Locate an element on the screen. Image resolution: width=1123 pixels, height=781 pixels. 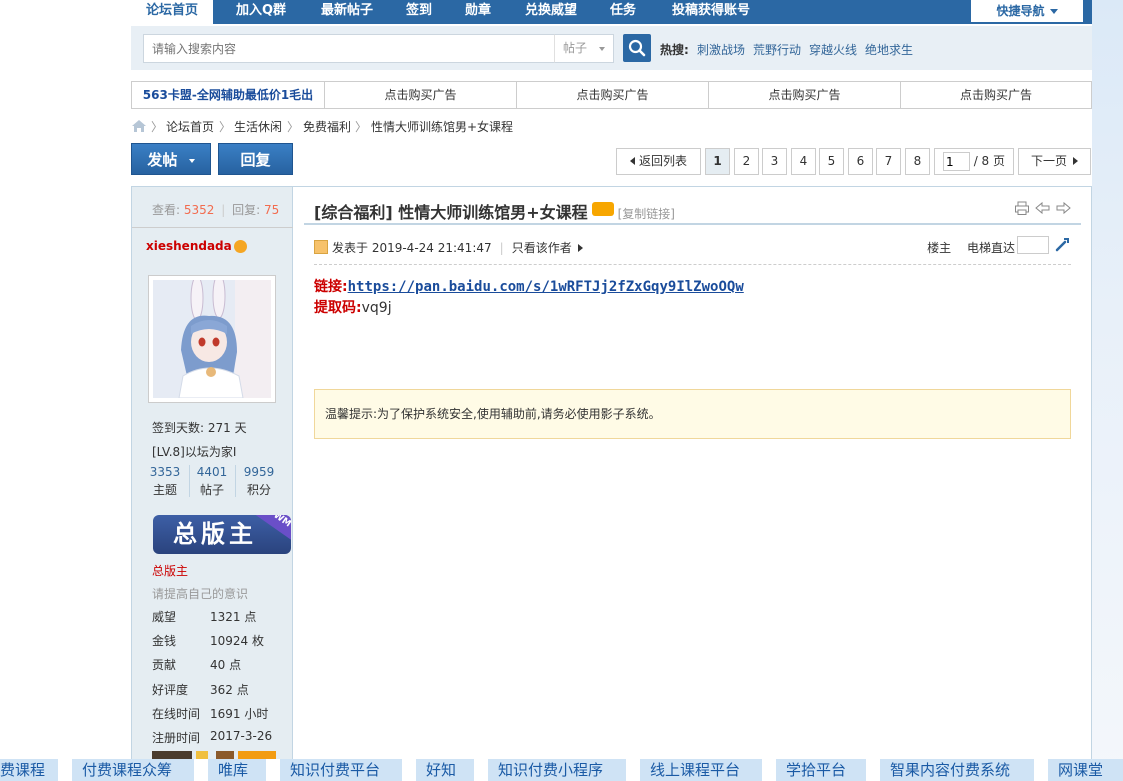
profile-row: 在线时间 1691 小时 is located at coordinates (210, 713).